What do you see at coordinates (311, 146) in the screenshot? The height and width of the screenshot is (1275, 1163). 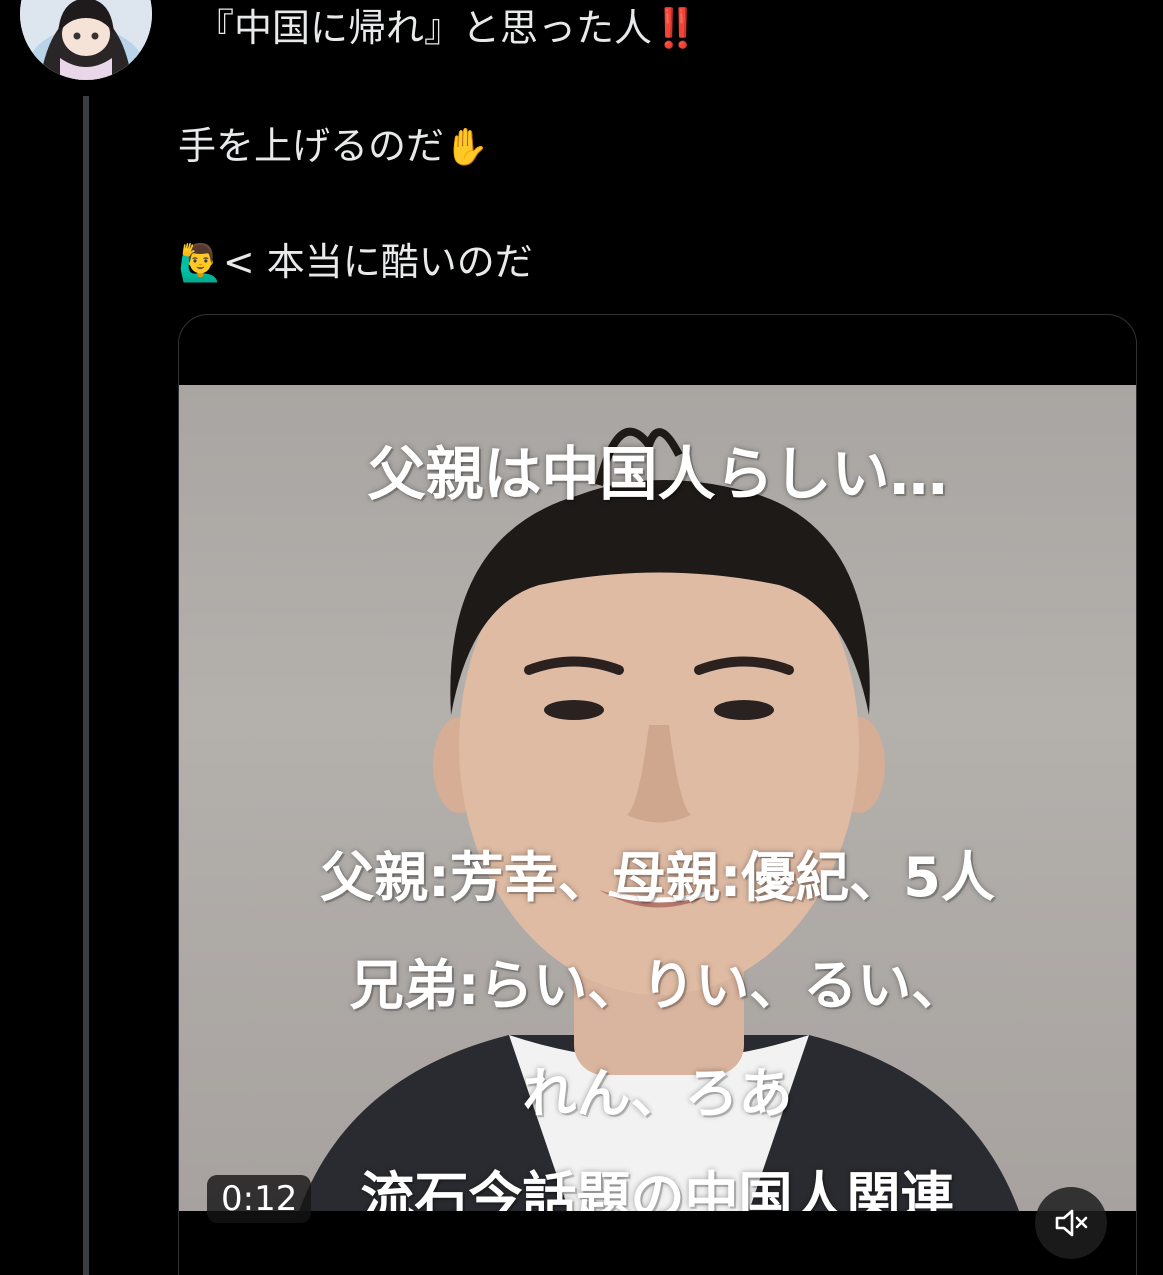 I see `post-line-2-text: 手を上げるのだ` at bounding box center [311, 146].